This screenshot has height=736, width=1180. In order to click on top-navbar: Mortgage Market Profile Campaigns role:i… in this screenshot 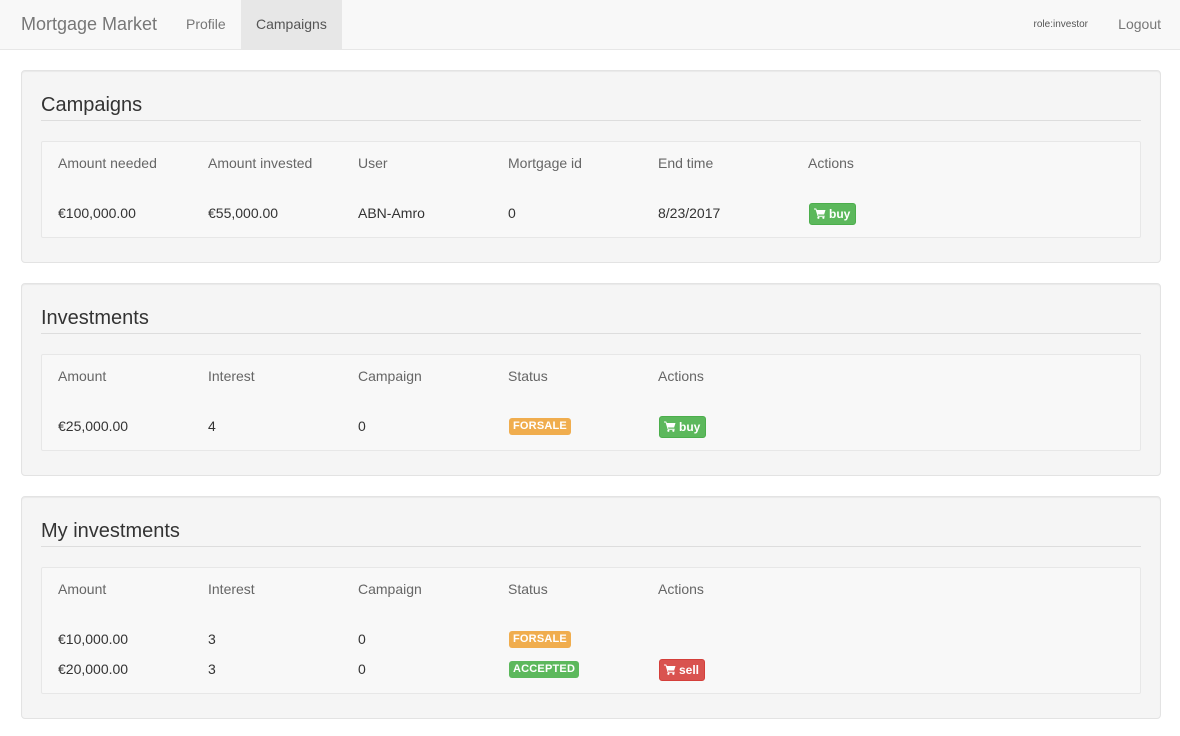, I will do `click(590, 25)`.